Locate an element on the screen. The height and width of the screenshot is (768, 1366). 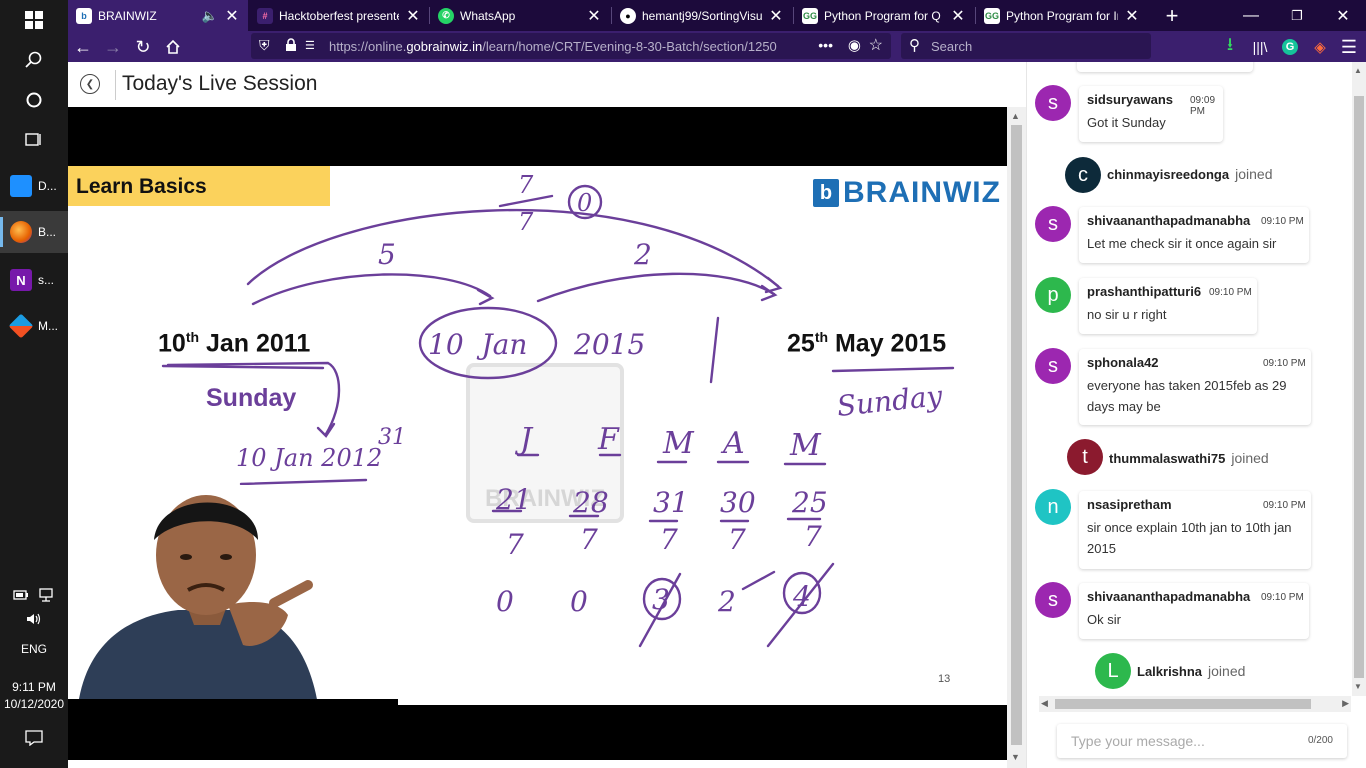
windows-start-icon is located at coordinates (34, 20).